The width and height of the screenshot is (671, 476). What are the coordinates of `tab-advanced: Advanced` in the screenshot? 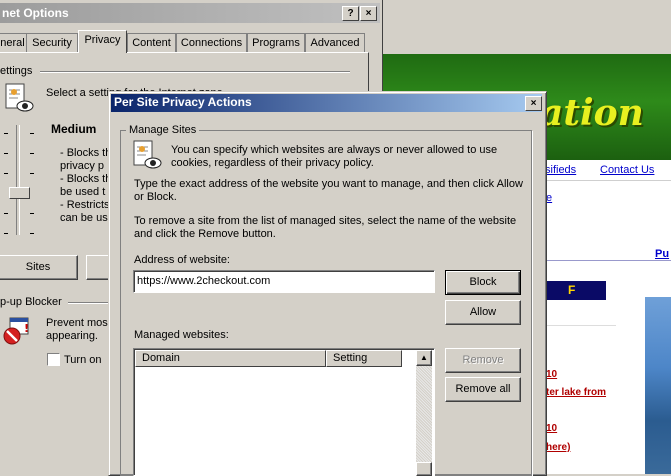 It's located at (335, 42).